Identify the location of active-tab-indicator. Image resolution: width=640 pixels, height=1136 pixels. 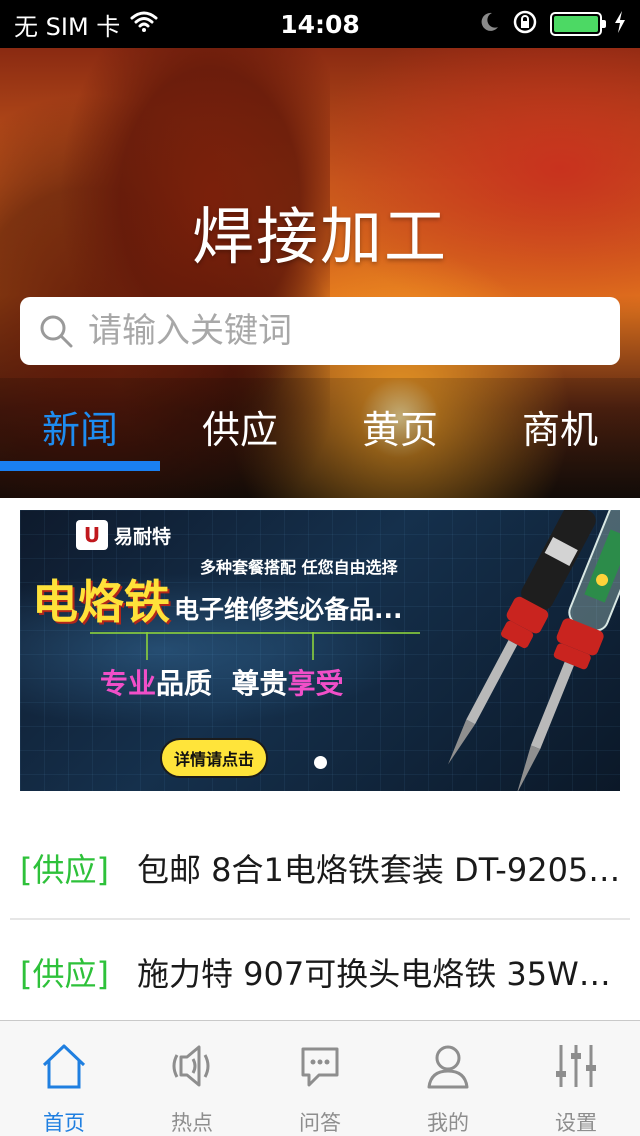
(80, 466).